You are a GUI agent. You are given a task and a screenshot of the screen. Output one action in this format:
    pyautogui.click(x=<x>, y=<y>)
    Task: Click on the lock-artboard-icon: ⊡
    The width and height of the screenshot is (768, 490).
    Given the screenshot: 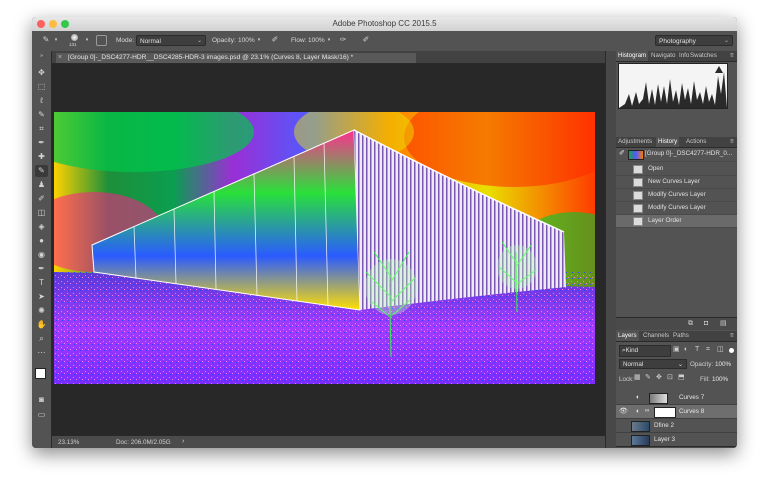 What is the action you would take?
    pyautogui.click(x=670, y=378)
    